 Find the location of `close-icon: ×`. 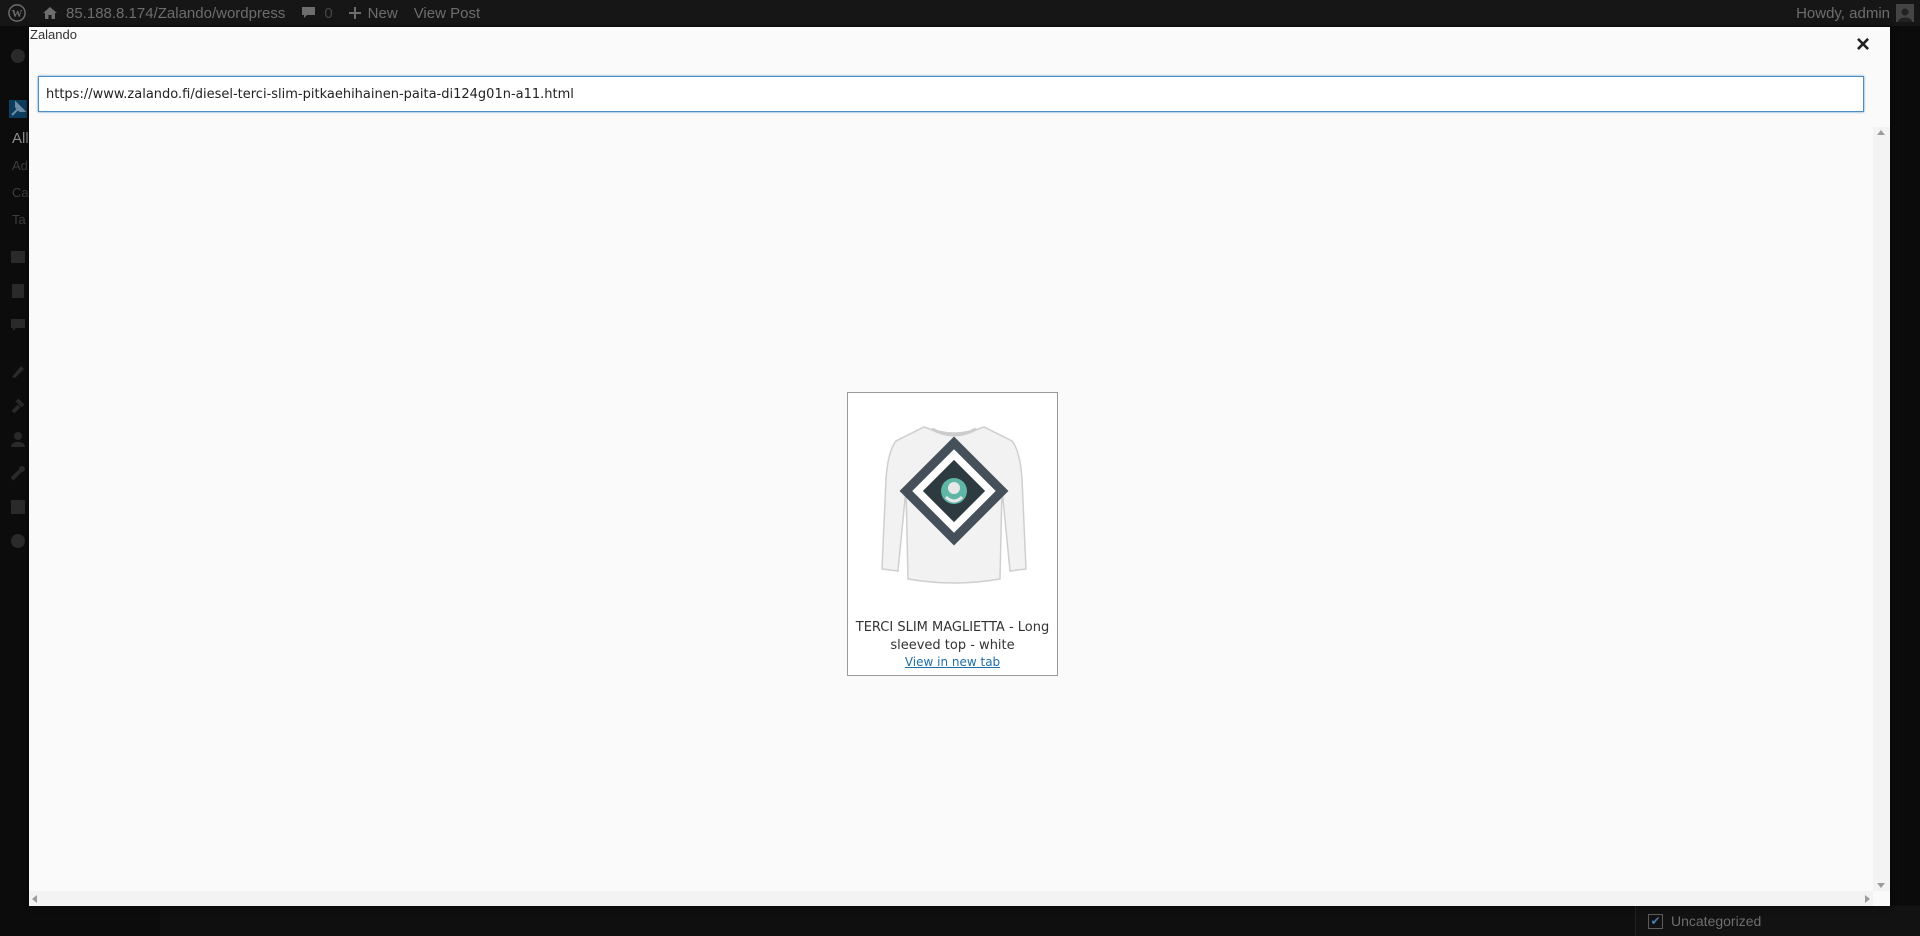

close-icon: × is located at coordinates (1863, 45).